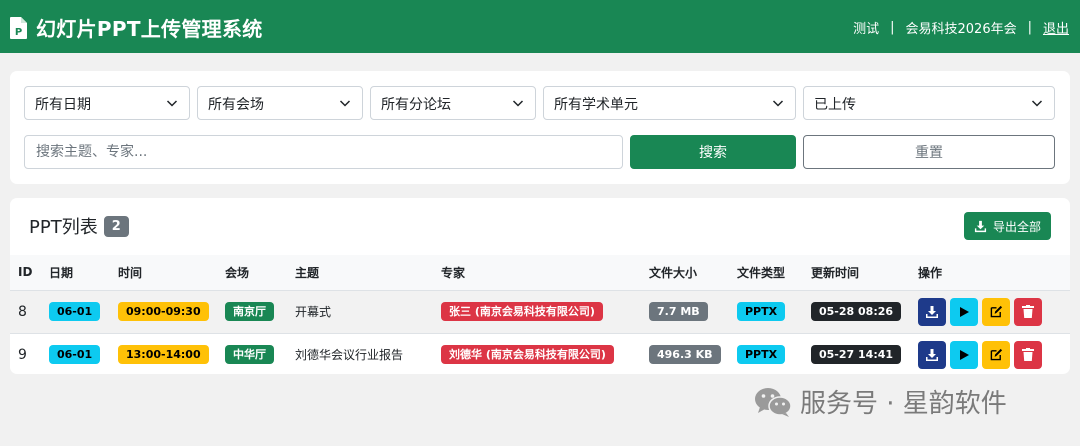 This screenshot has width=1080, height=446. What do you see at coordinates (149, 29) in the screenshot?
I see `app-title: 幻灯片PPT上传管理系统` at bounding box center [149, 29].